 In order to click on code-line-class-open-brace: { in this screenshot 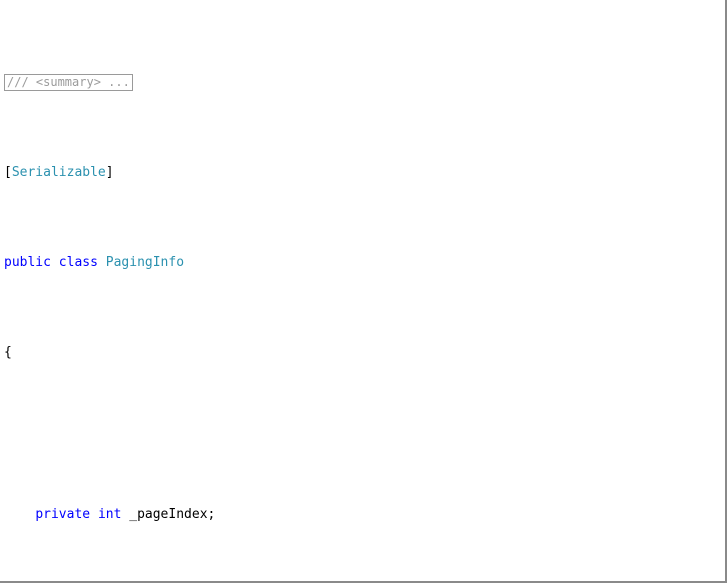, I will do `click(363, 353)`.